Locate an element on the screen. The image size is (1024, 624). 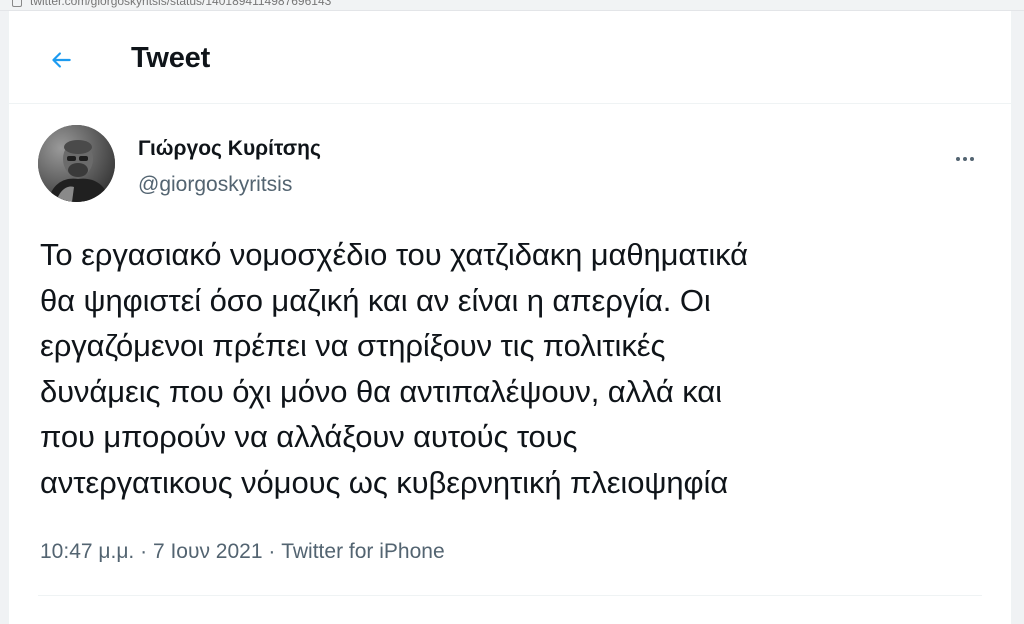
author-display-name: Γιώργος Κυρίτσης is located at coordinates (229, 149).